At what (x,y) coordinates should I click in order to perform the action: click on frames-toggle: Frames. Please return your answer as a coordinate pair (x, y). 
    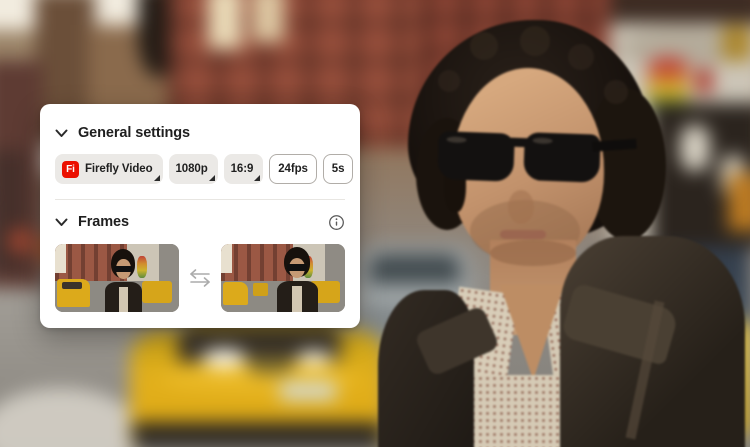
    Looking at the image, I should click on (92, 222).